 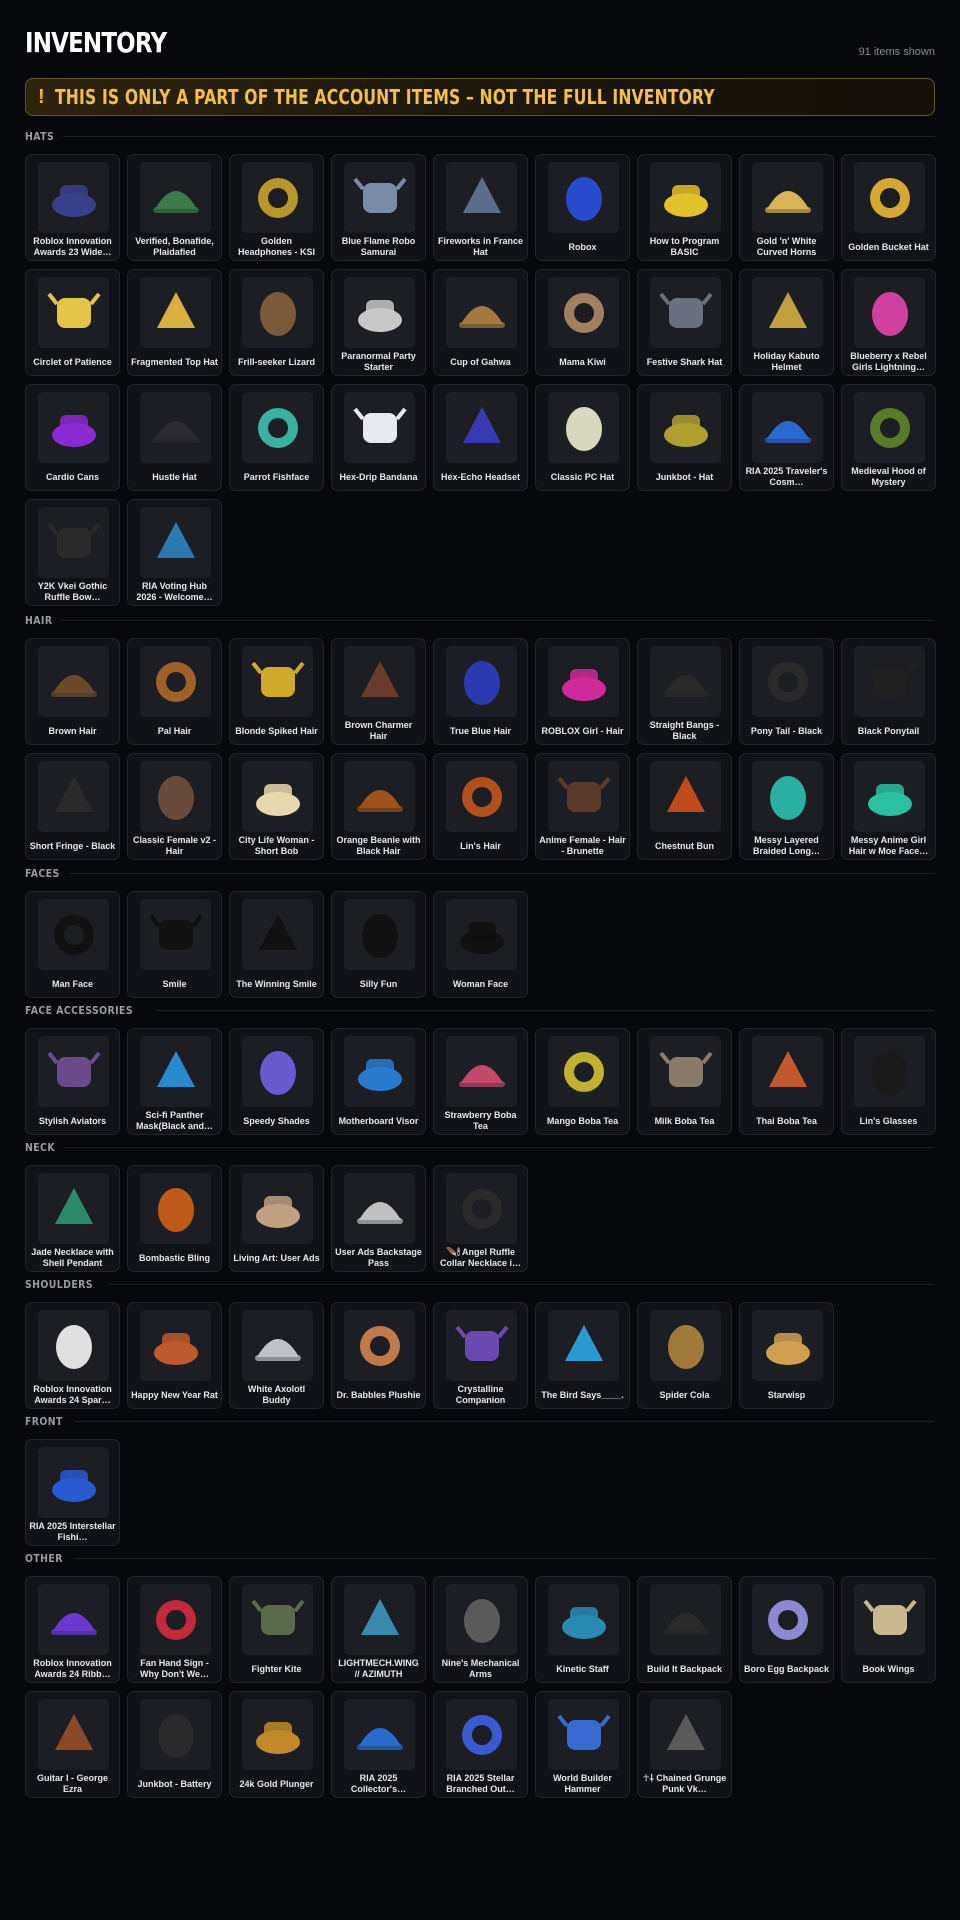 I want to click on item-card: Short Fringe - Black, so click(x=72, y=806).